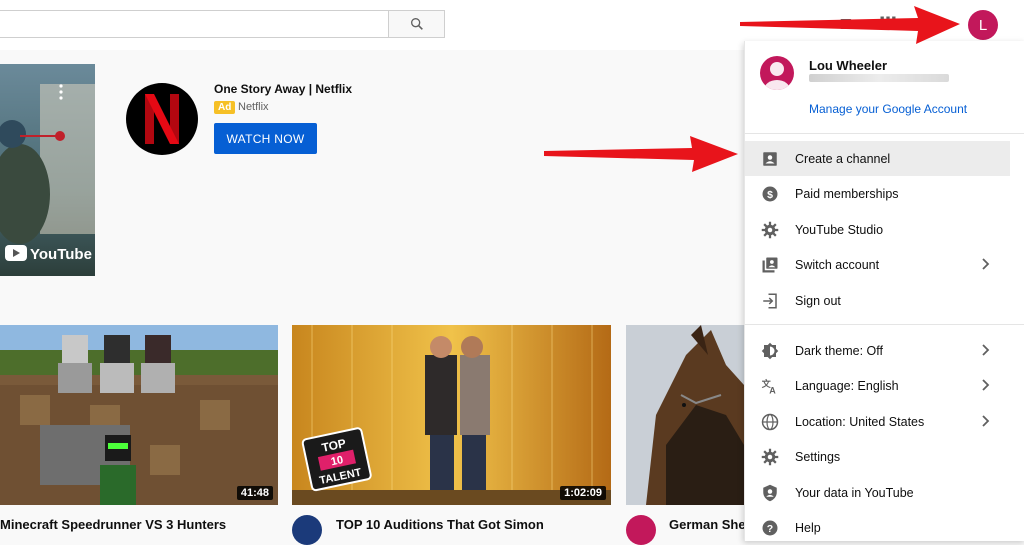 The image size is (1024, 545). I want to click on netflix-logo, so click(162, 119).